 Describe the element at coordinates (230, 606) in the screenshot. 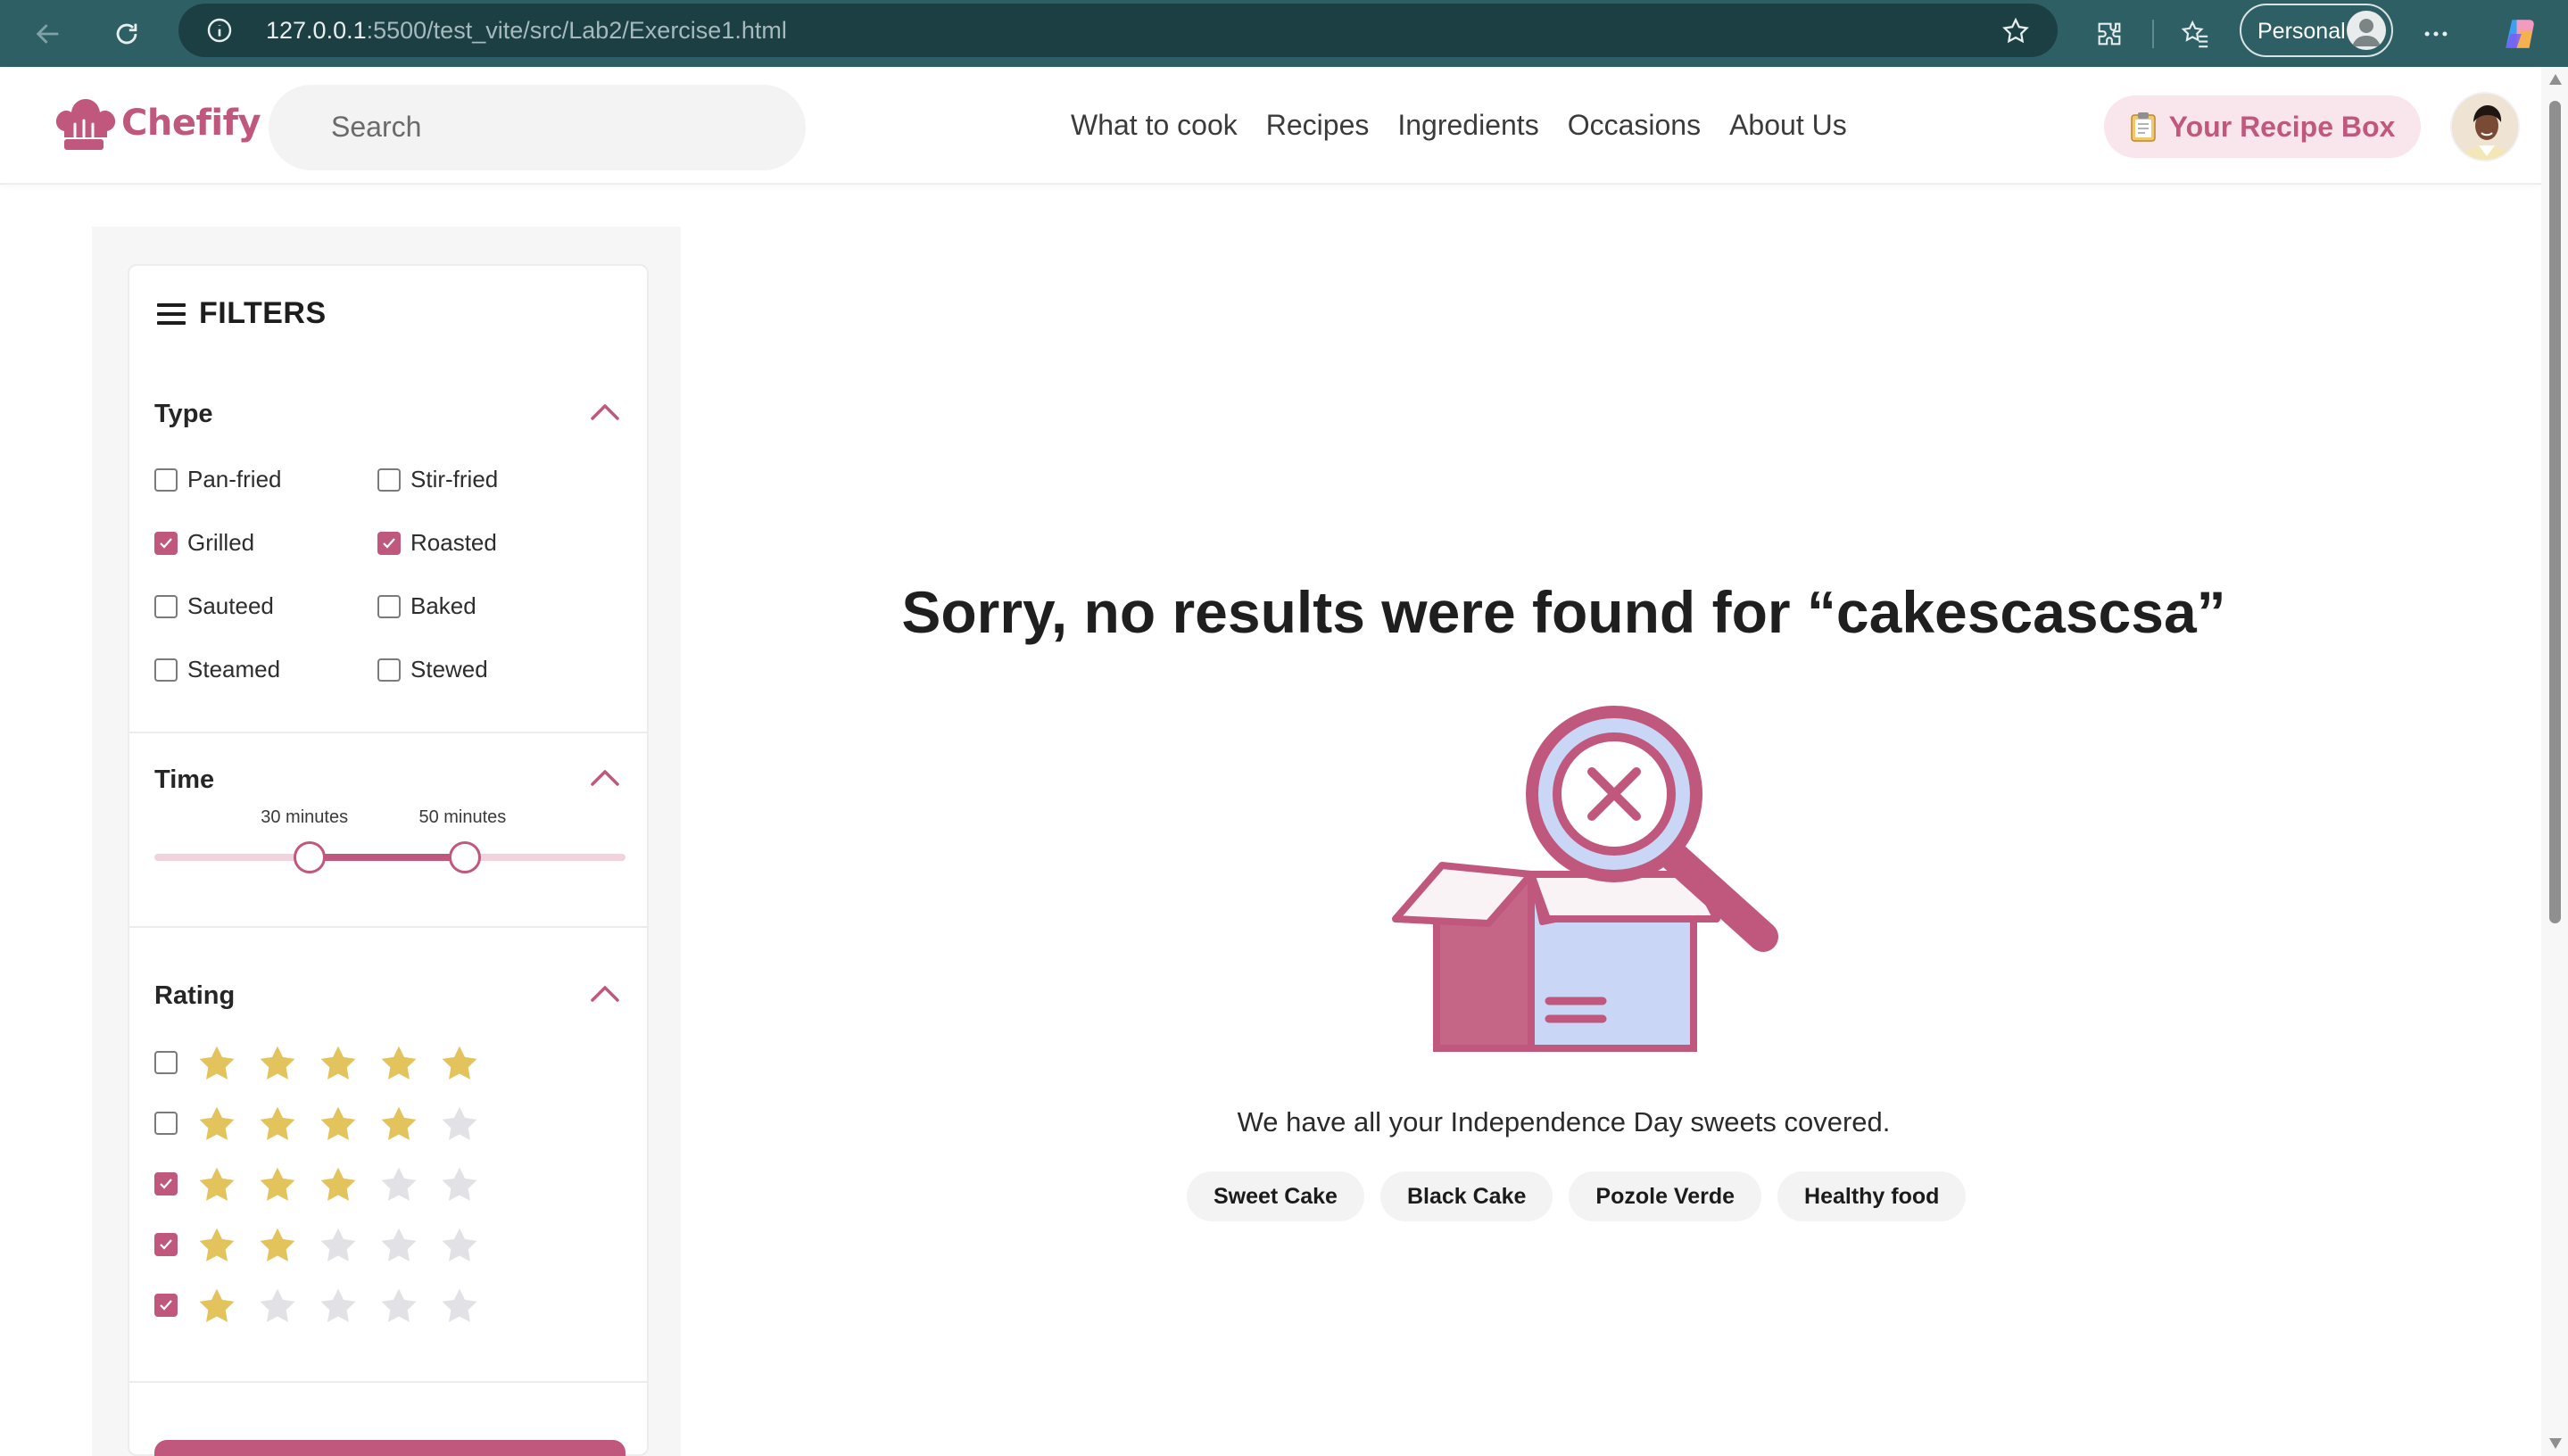

I see `type-option-label: Sauteed` at that location.